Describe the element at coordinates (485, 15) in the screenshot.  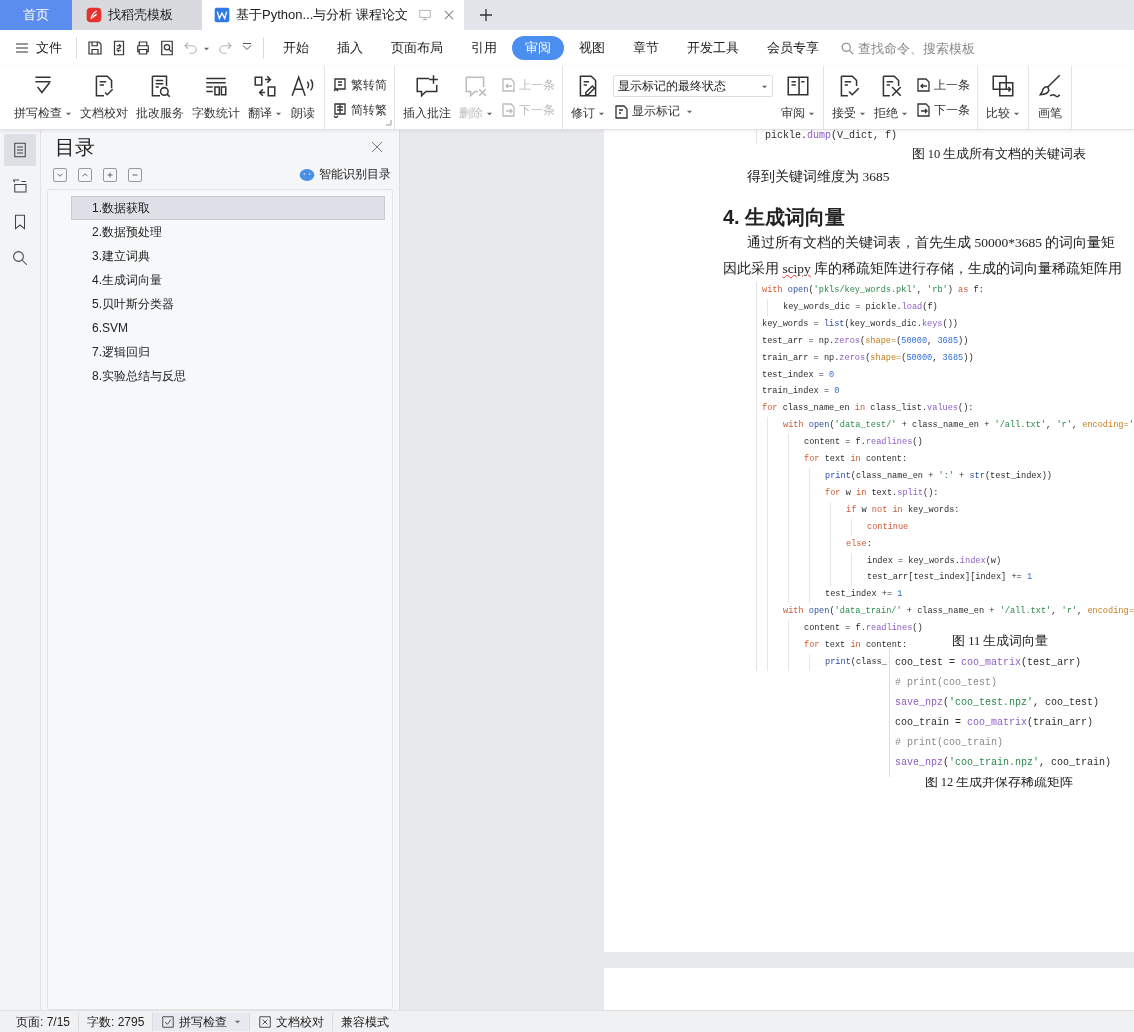
I see `plus-icon` at that location.